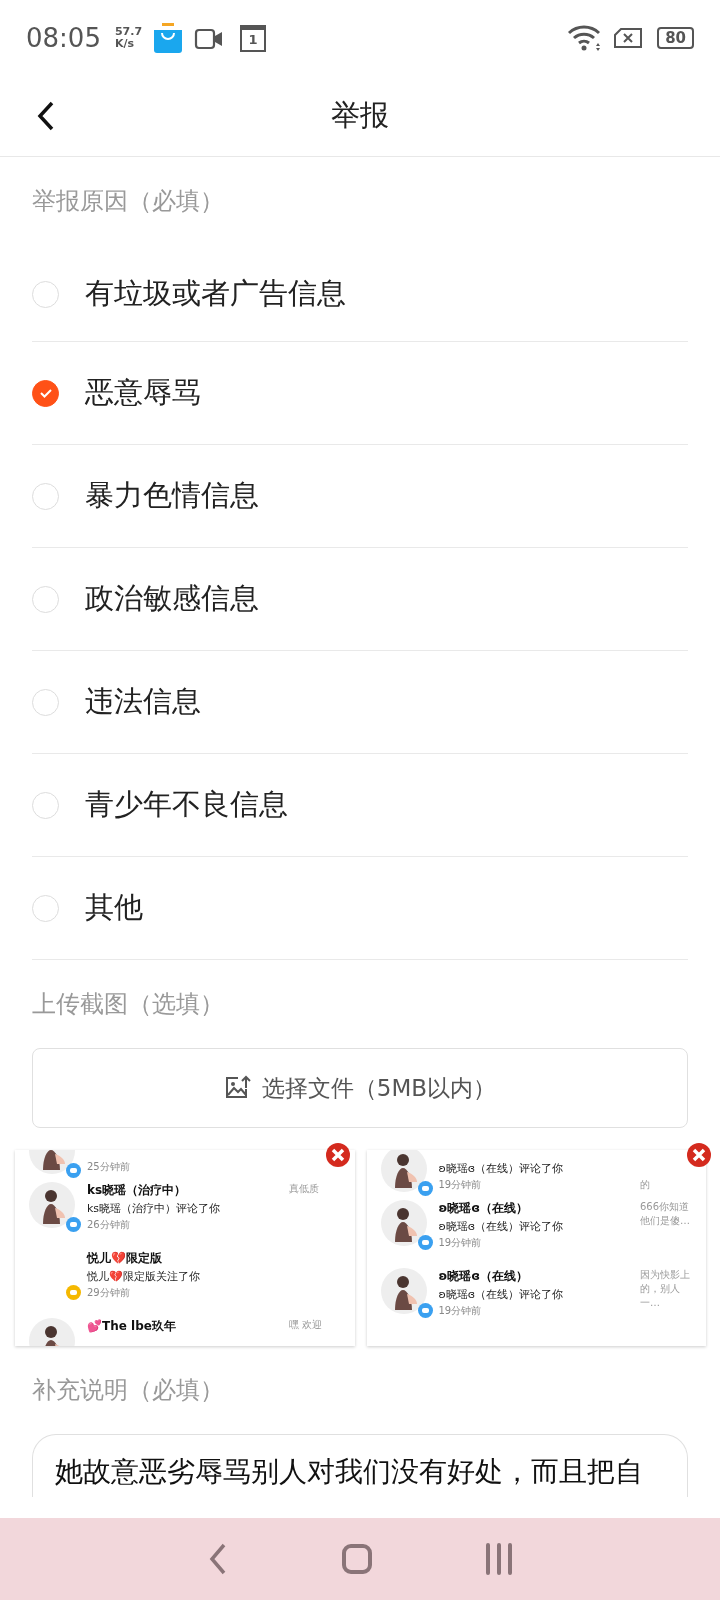 This screenshot has width=720, height=1600. What do you see at coordinates (360, 702) in the screenshot?
I see `reason-option: 违法信息` at bounding box center [360, 702].